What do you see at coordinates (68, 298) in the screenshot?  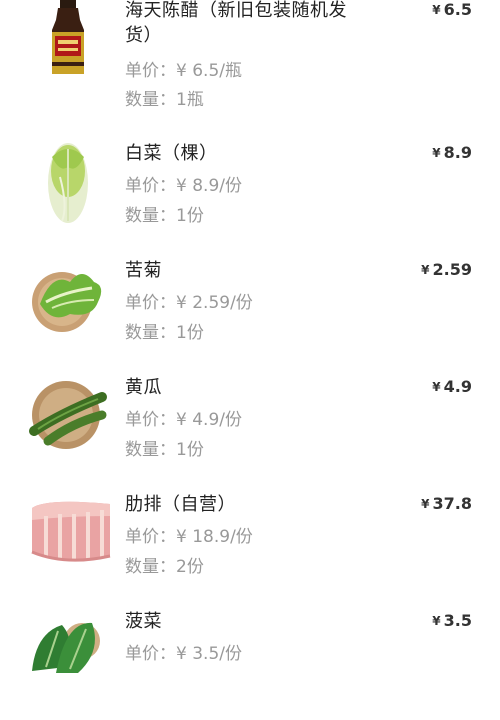 I see `endive-icon` at bounding box center [68, 298].